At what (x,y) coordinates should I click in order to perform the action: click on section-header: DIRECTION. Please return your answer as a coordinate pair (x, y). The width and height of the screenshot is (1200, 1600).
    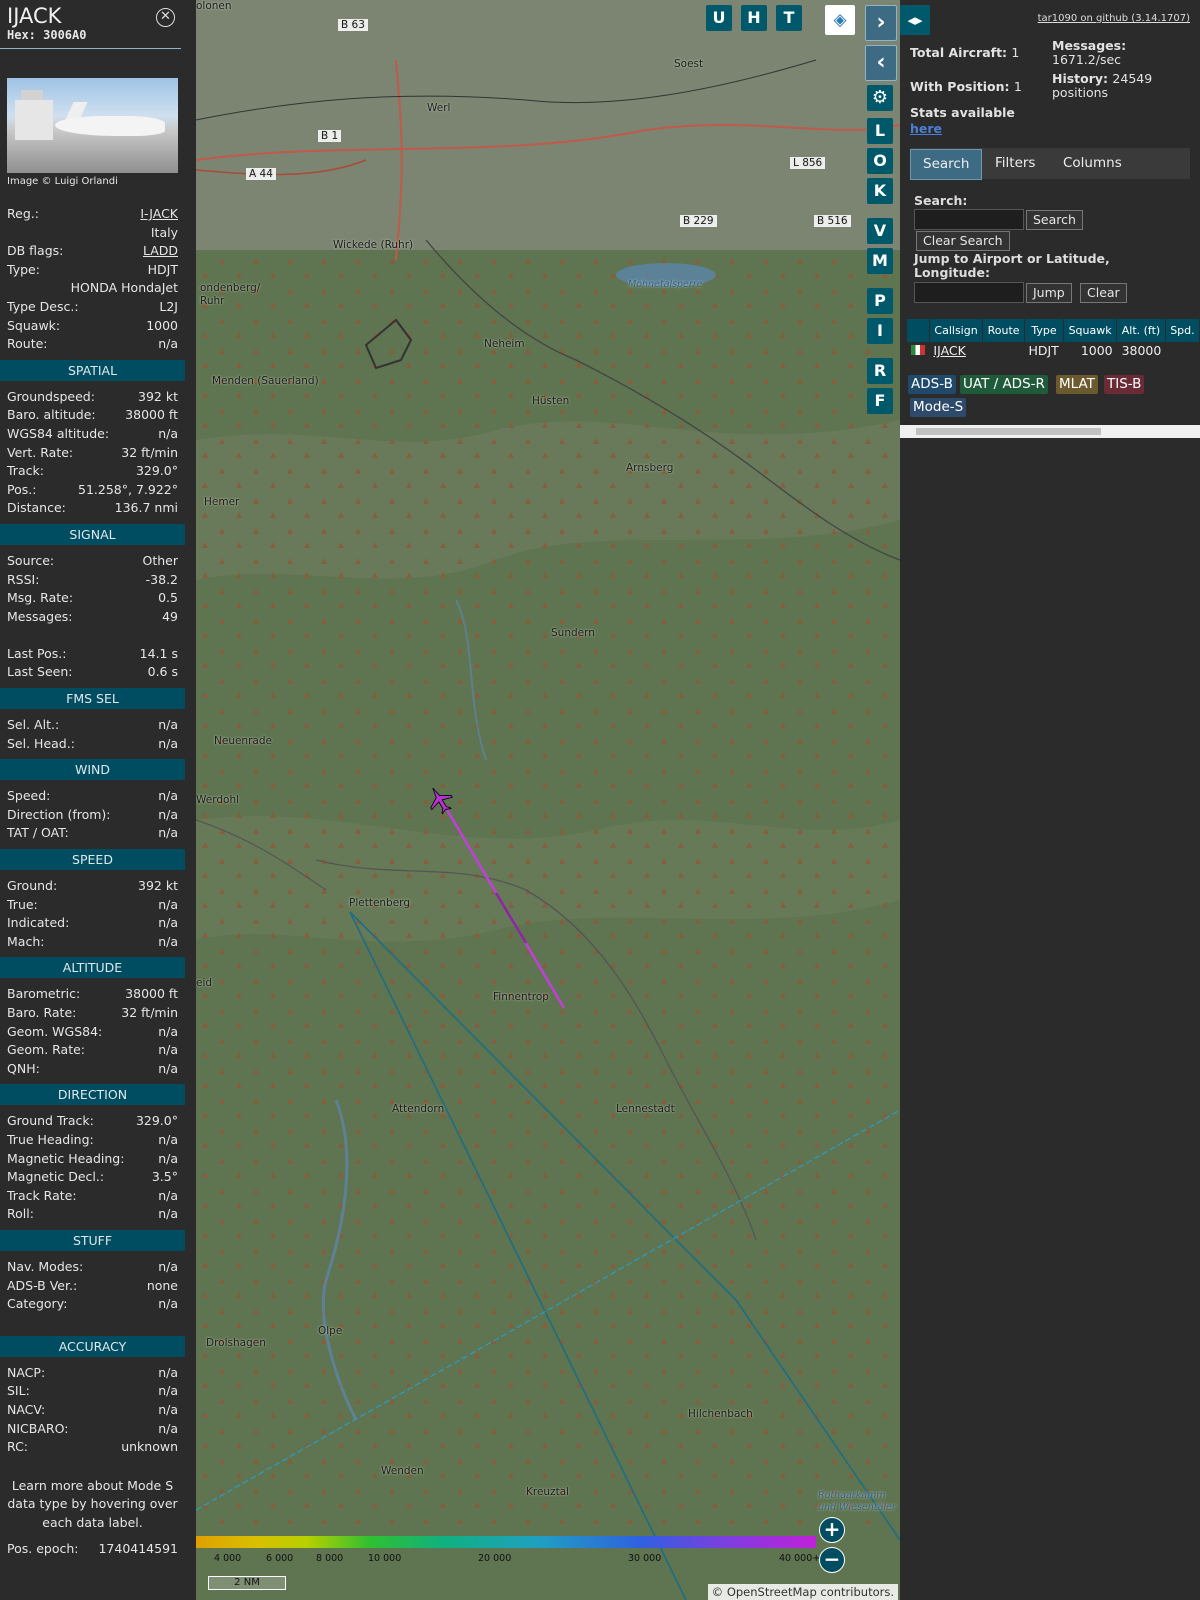
    Looking at the image, I should click on (92, 1095).